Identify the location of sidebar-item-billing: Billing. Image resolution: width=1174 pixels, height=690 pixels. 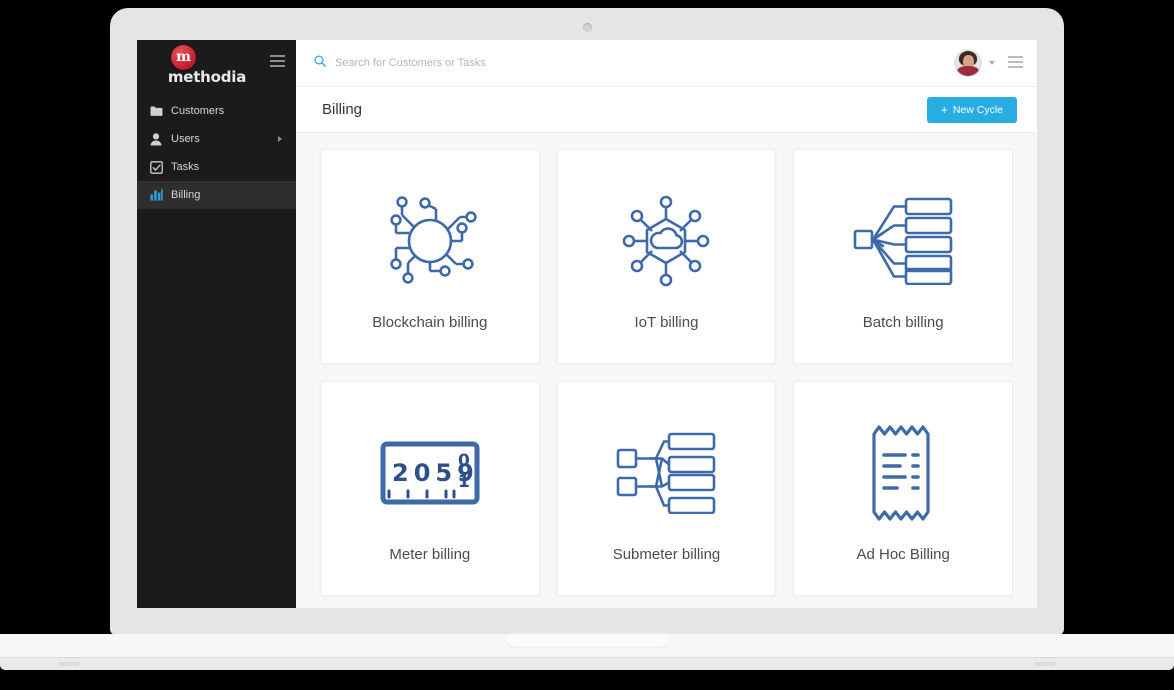
(216, 195).